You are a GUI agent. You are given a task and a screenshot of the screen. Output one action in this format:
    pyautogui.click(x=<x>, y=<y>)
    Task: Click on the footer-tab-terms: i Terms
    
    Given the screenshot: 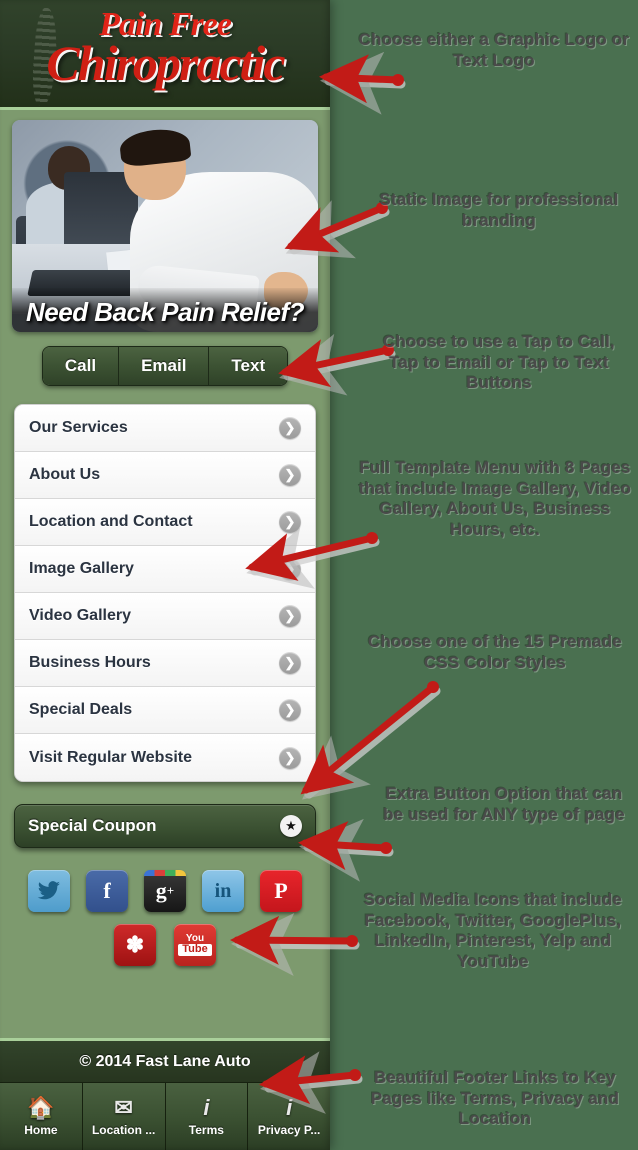 What is the action you would take?
    pyautogui.click(x=207, y=1116)
    